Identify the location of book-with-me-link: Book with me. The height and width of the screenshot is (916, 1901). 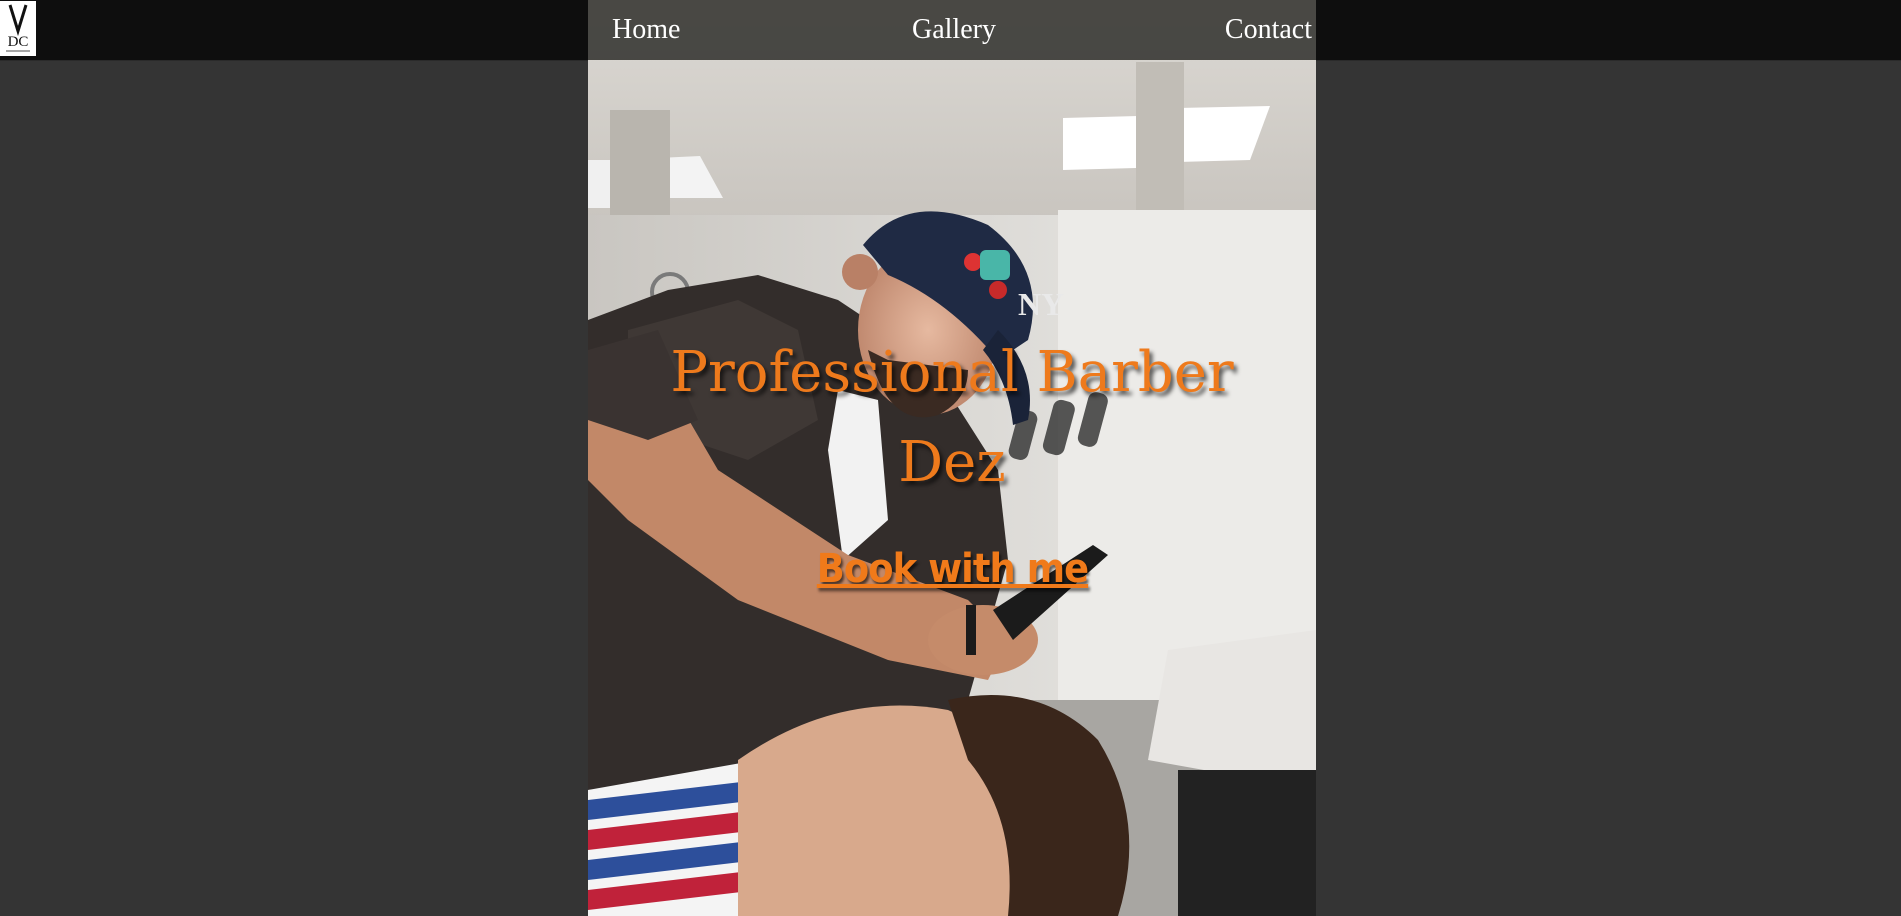
(952, 569).